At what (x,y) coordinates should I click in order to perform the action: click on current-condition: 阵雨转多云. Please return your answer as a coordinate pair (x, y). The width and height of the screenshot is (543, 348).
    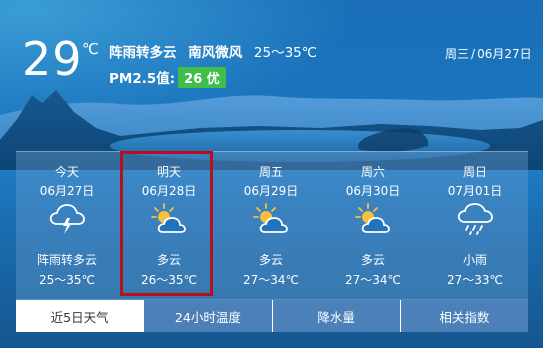
    Looking at the image, I should click on (143, 53).